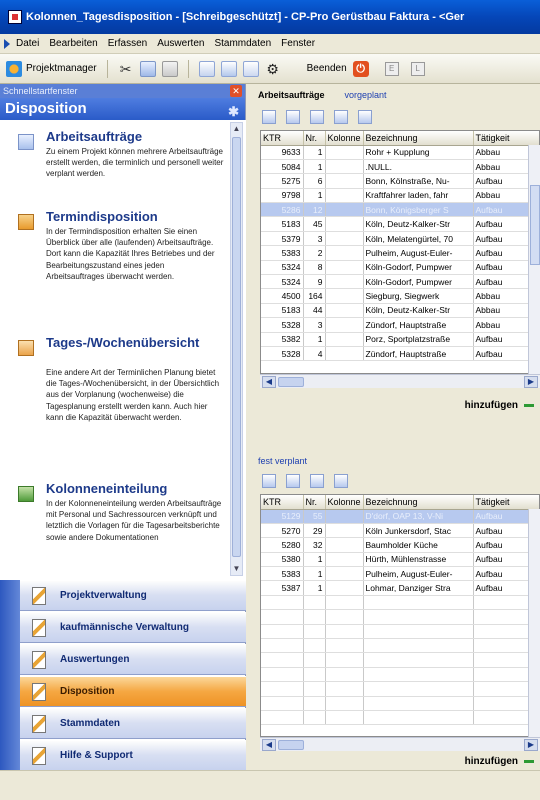 The height and width of the screenshot is (800, 540). I want to click on print-icon, so click(206, 68).